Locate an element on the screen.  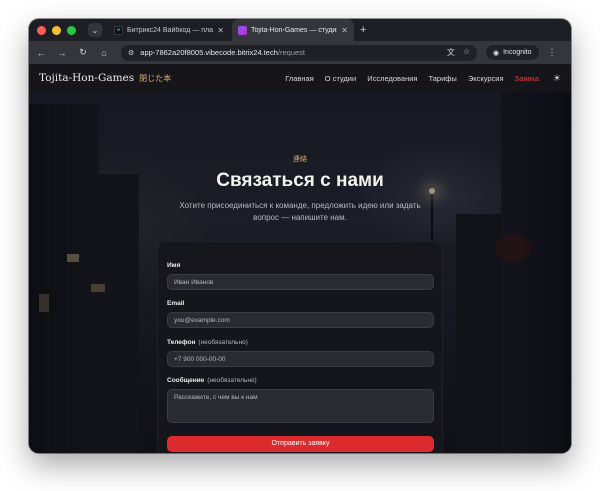
name-label: Имя is located at coordinates (173, 265).